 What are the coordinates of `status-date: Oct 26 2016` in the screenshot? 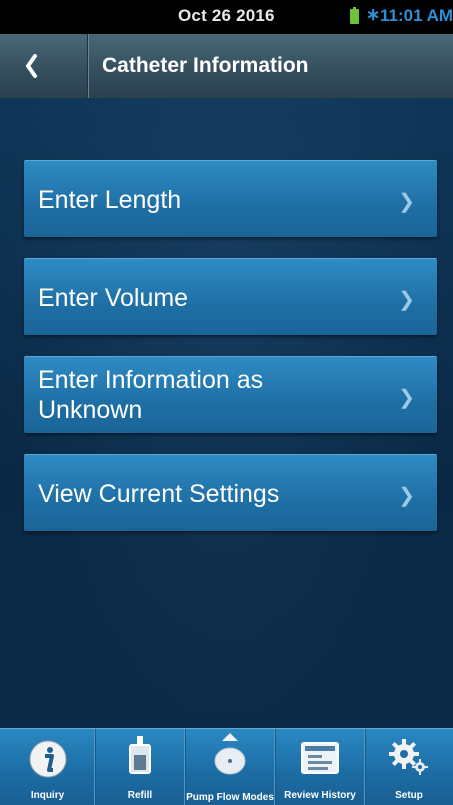 It's located at (226, 15).